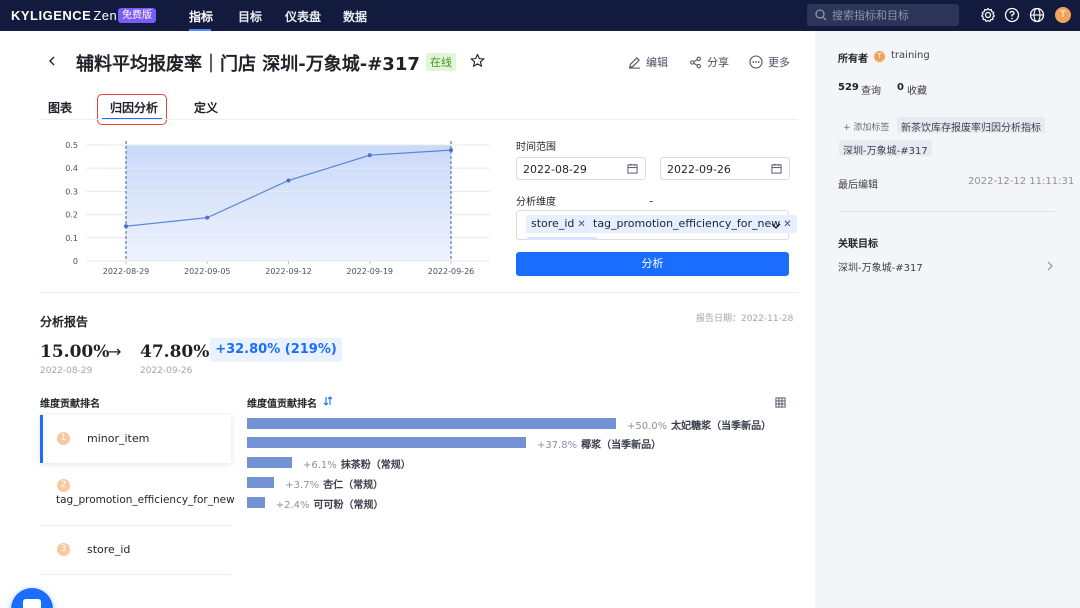 This screenshot has width=1080, height=608. What do you see at coordinates (652, 264) in the screenshot?
I see `analyze-button: 分析` at bounding box center [652, 264].